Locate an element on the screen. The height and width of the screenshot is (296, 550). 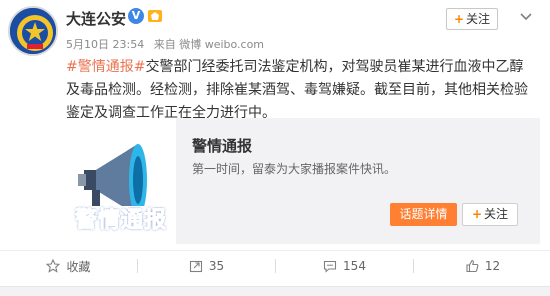
topic-follow-label: 关注 is located at coordinates (496, 214).